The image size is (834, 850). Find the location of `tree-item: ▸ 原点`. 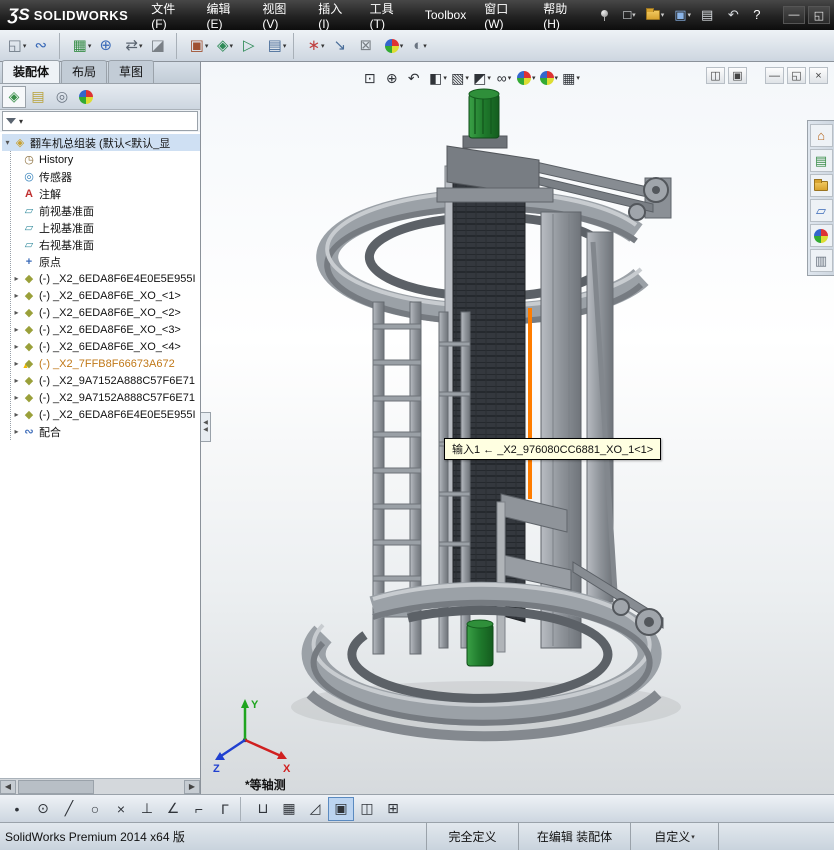

tree-item: ▸ 原点 is located at coordinates (105, 261).